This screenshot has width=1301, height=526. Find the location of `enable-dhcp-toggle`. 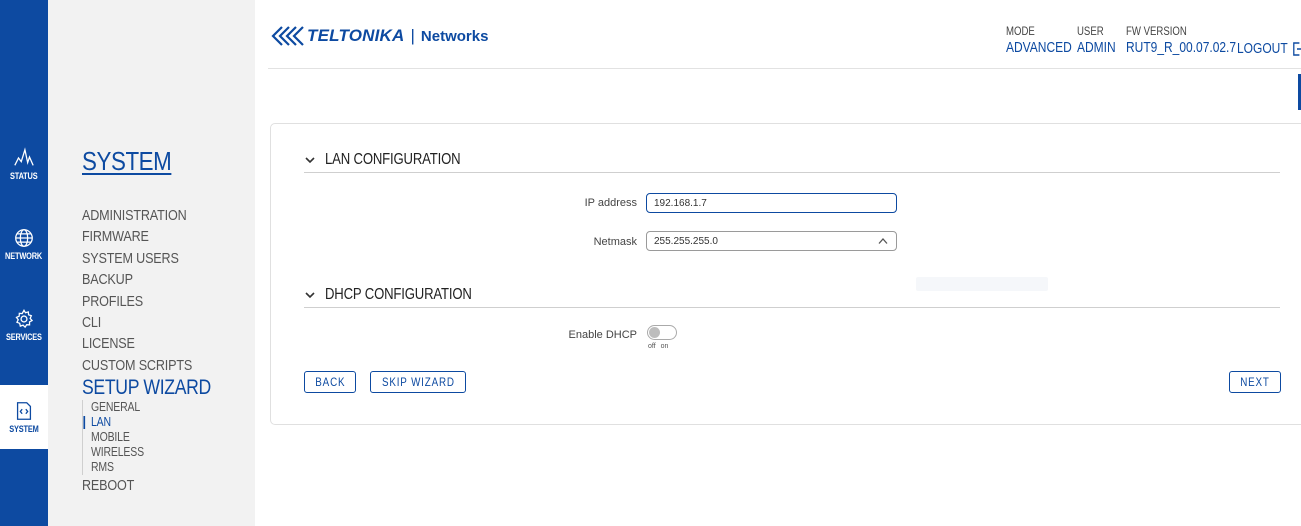

enable-dhcp-toggle is located at coordinates (662, 332).